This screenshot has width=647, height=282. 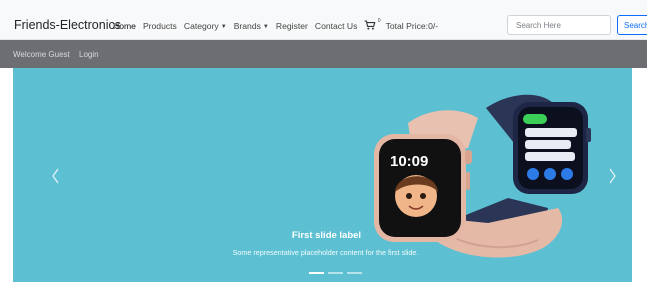 I want to click on search-input, so click(x=559, y=25).